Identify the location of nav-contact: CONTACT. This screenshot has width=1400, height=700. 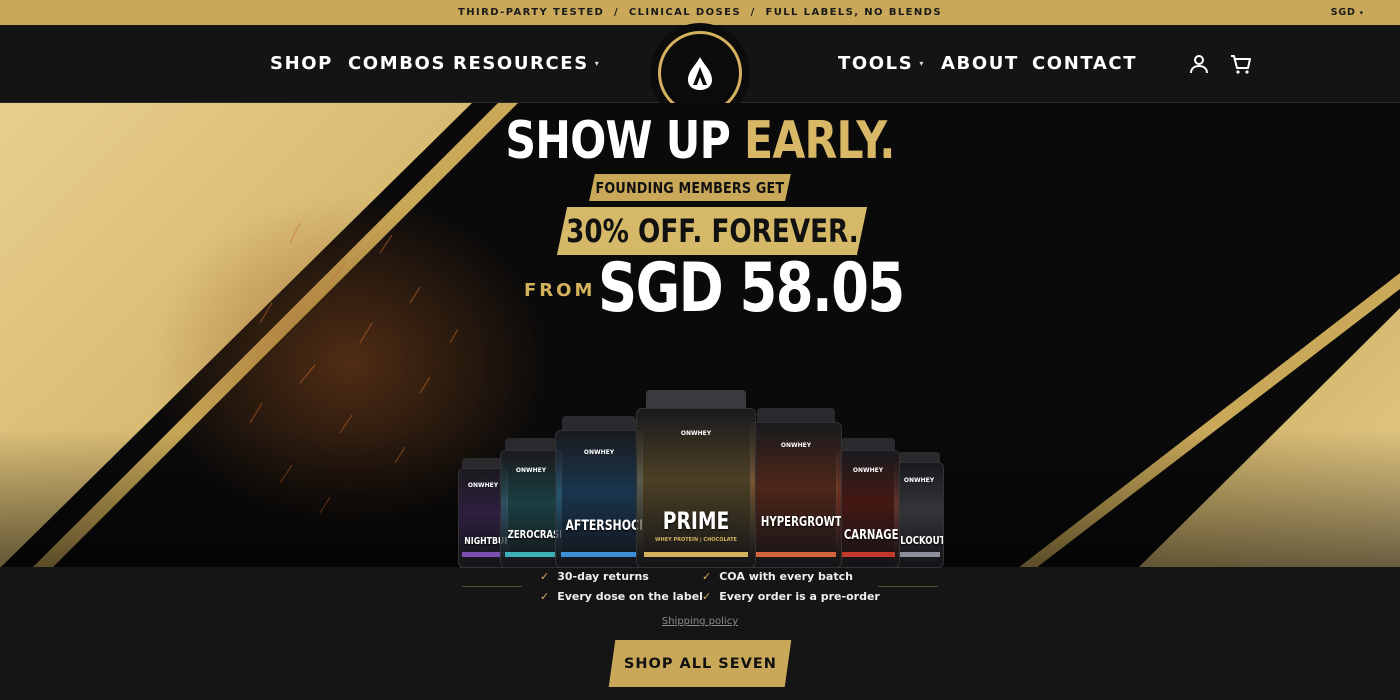
(1084, 63).